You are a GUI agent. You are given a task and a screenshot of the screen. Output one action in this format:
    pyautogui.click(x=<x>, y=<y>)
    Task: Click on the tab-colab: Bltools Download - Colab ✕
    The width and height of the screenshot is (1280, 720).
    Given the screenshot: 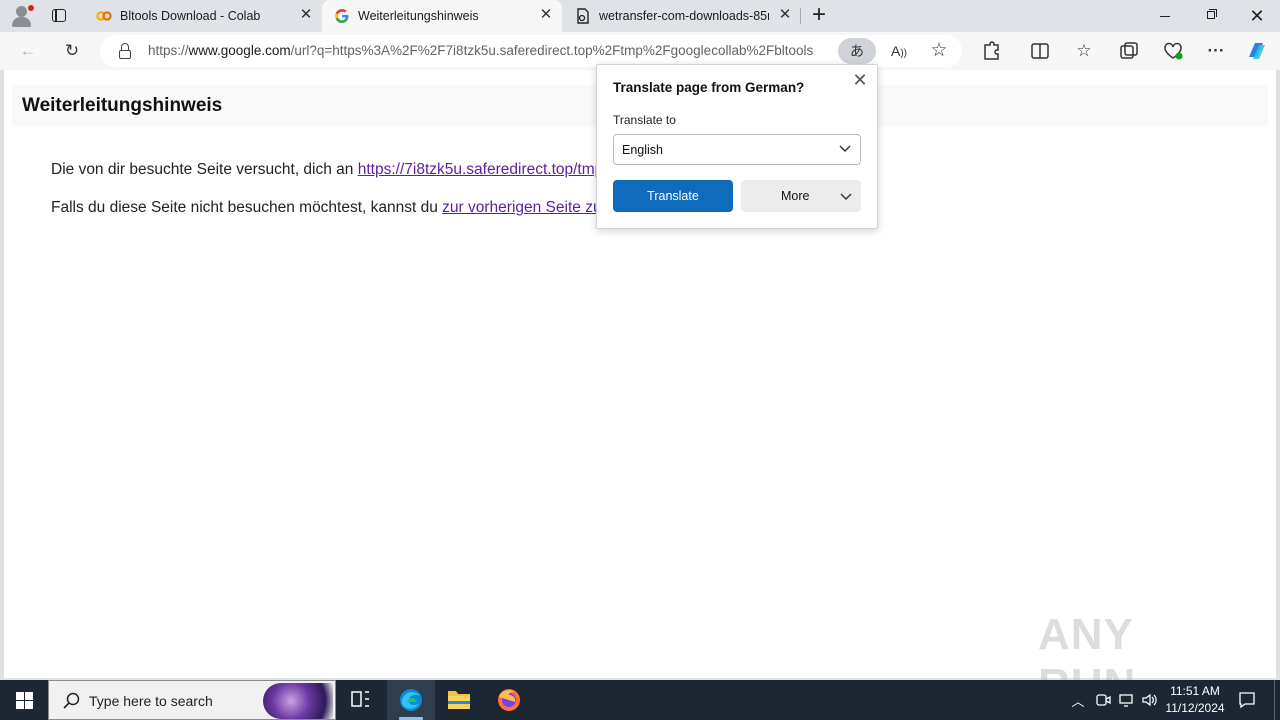 What is the action you would take?
    pyautogui.click(x=202, y=16)
    